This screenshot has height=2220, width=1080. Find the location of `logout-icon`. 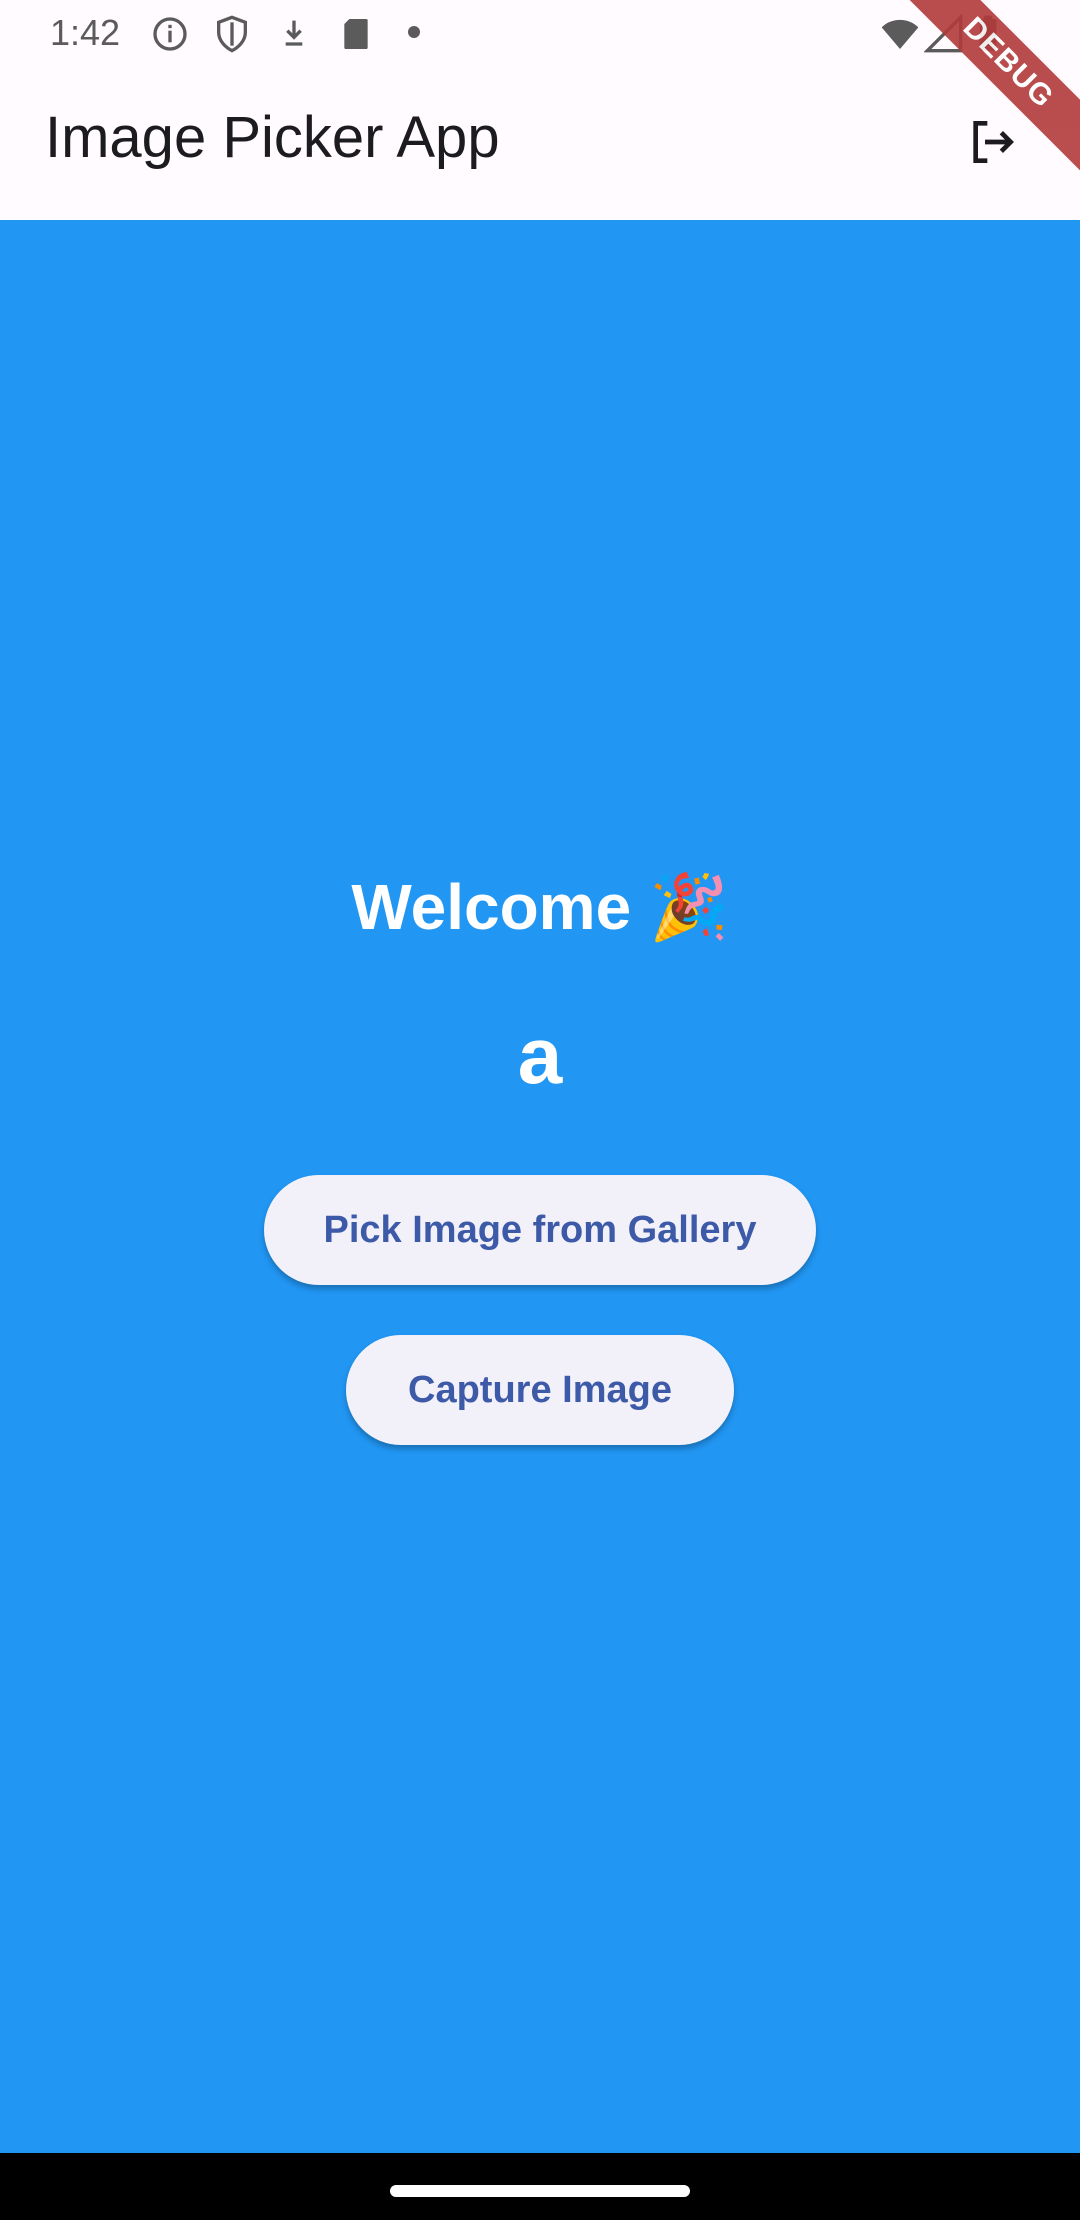

logout-icon is located at coordinates (992, 144).